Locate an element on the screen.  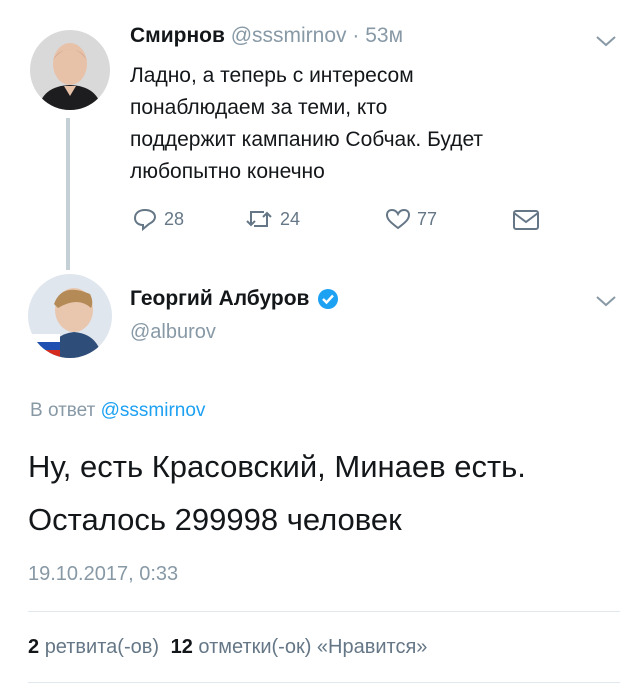
tweet-time: 53м is located at coordinates (384, 35).